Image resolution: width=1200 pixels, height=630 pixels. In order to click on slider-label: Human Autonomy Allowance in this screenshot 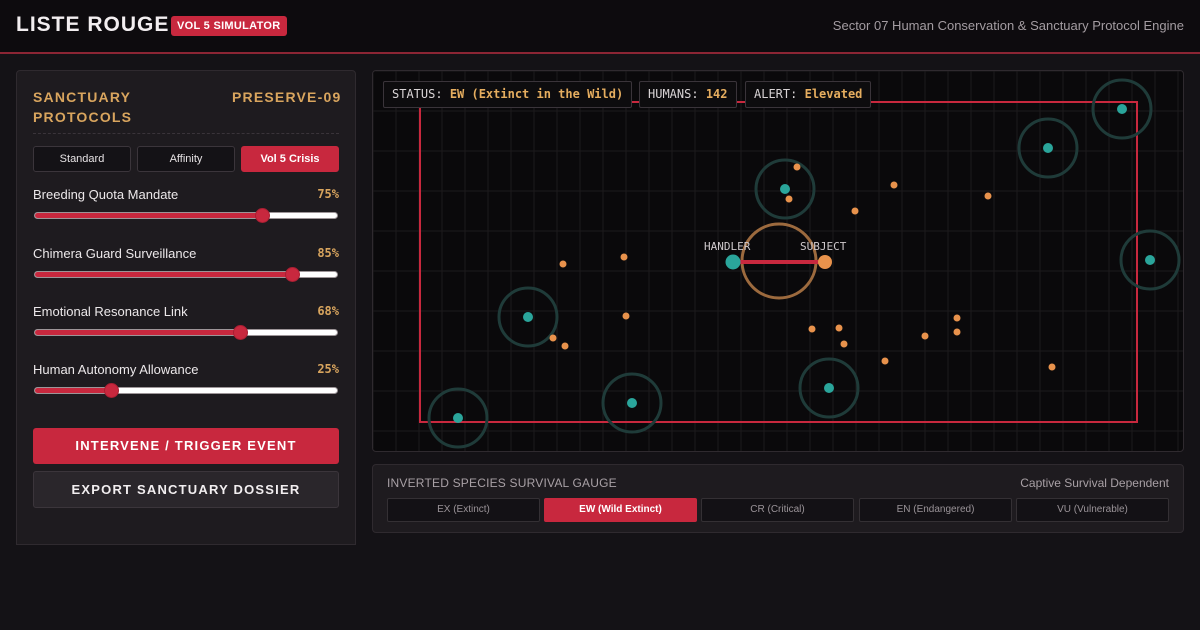, I will do `click(116, 369)`.